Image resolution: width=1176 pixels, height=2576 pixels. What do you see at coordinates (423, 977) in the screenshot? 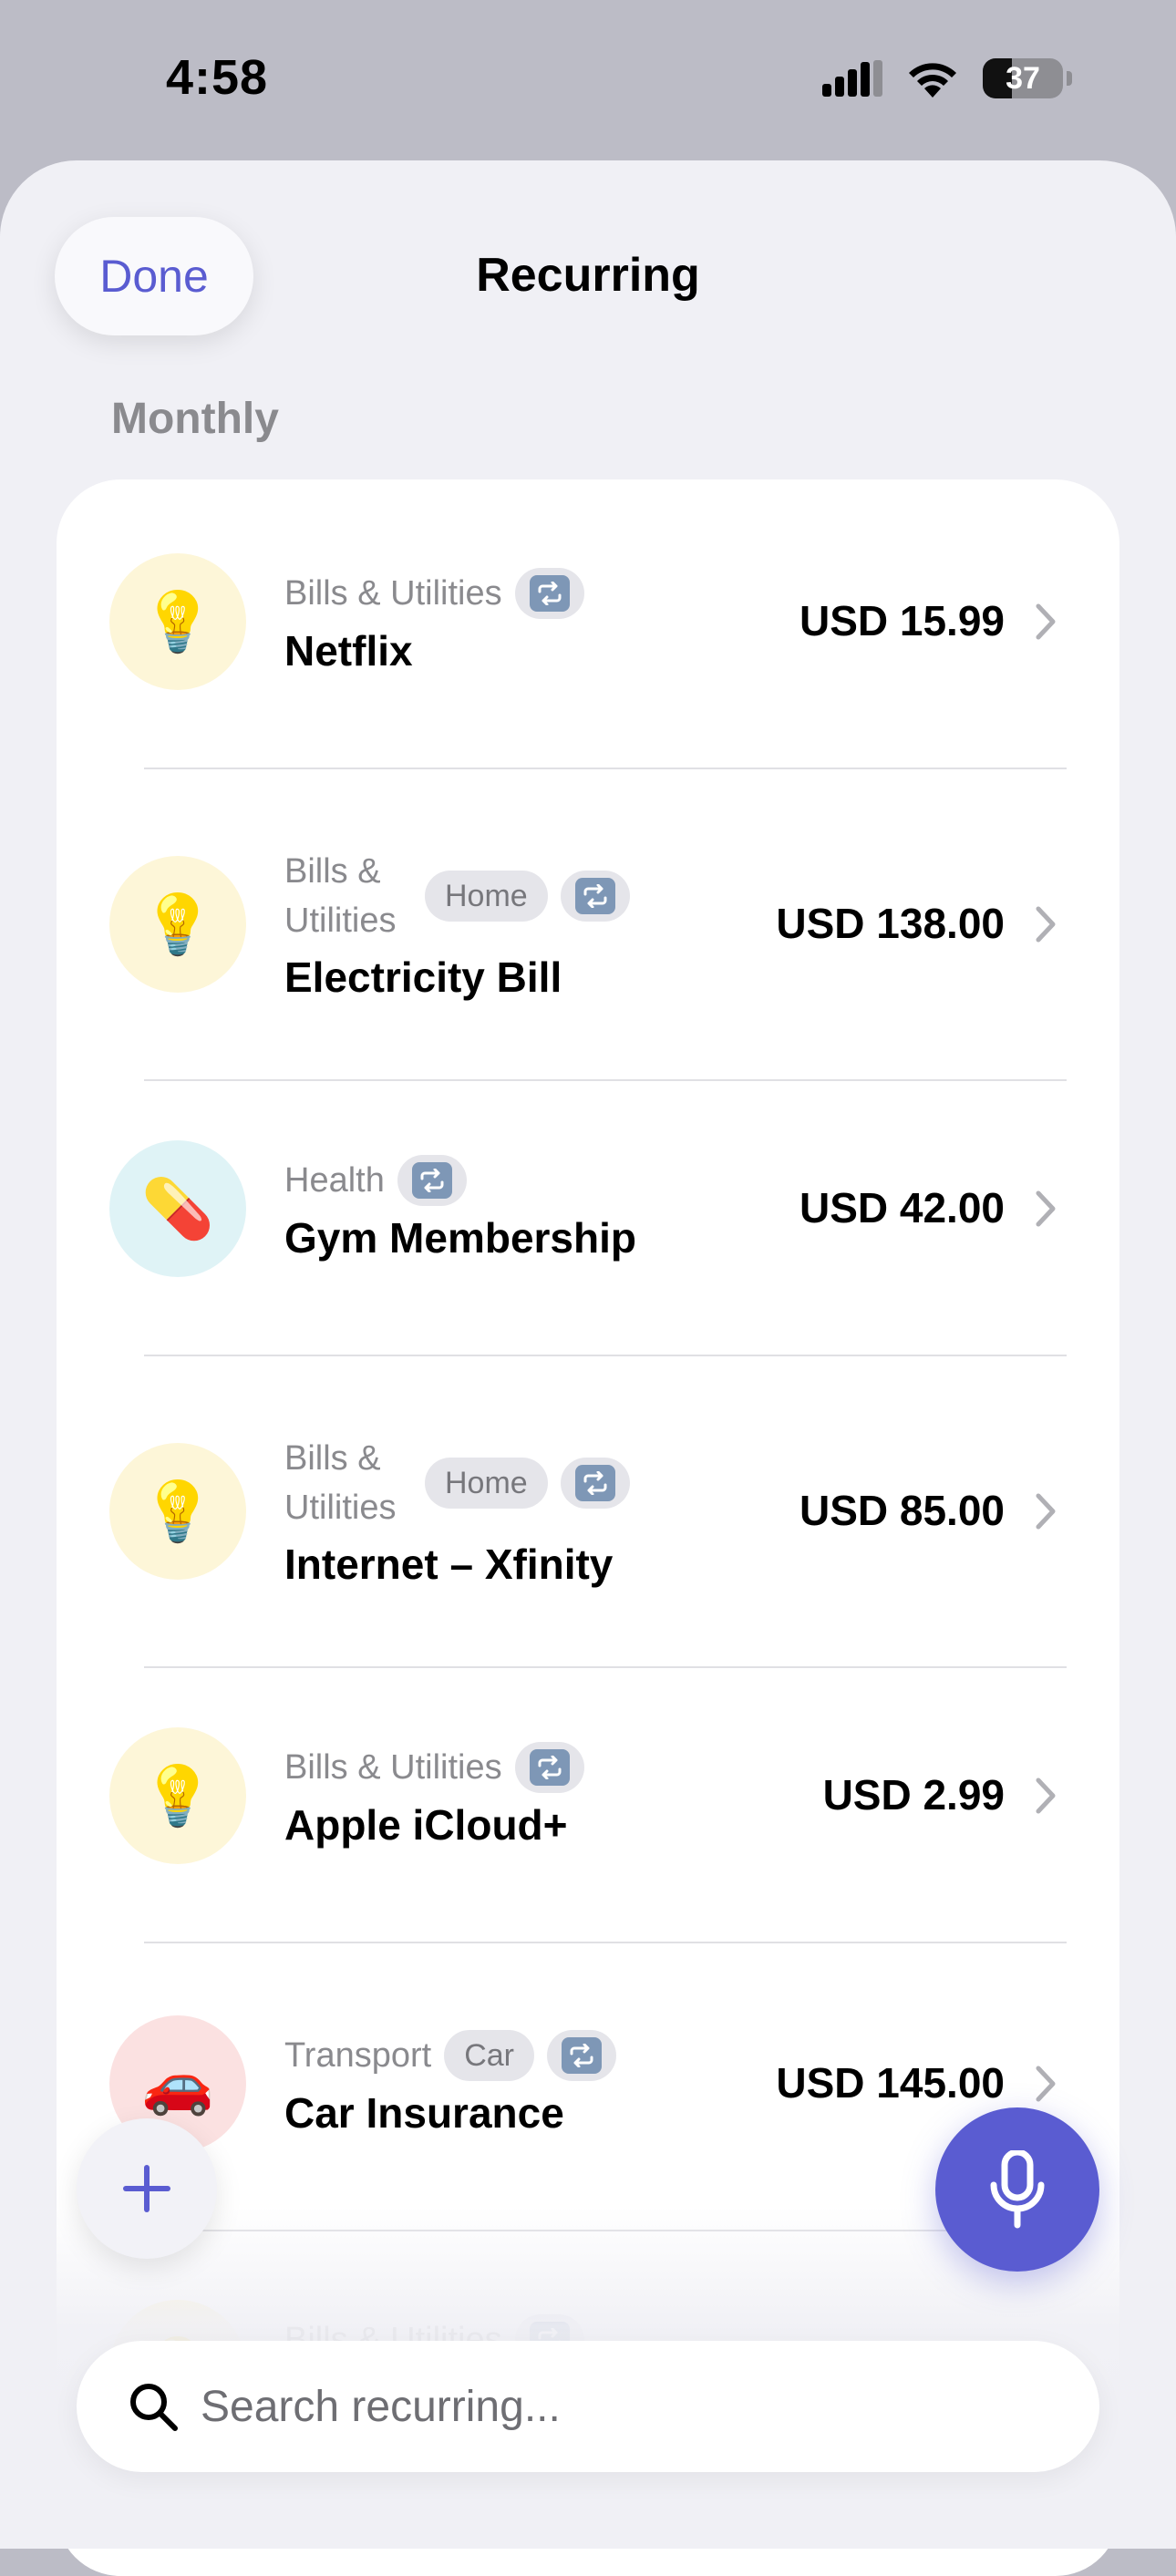
I see `item-name: Electricity Bill` at bounding box center [423, 977].